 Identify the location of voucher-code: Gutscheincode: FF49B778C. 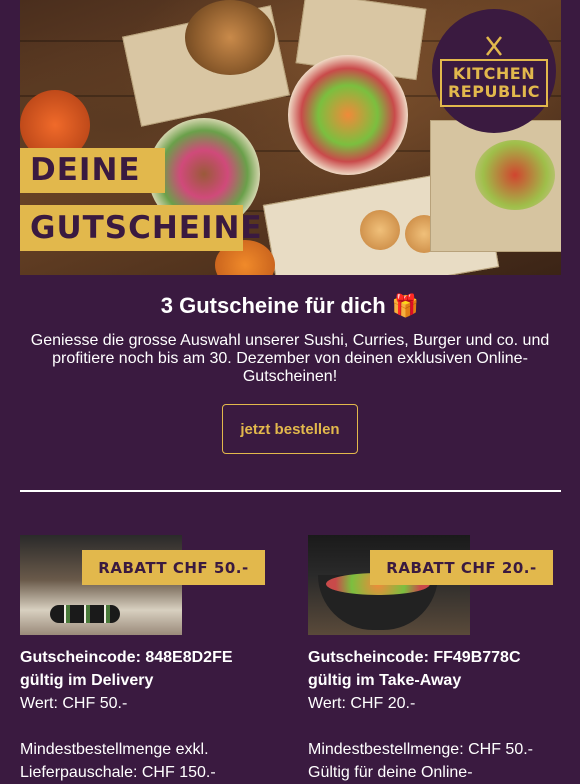
(438, 657).